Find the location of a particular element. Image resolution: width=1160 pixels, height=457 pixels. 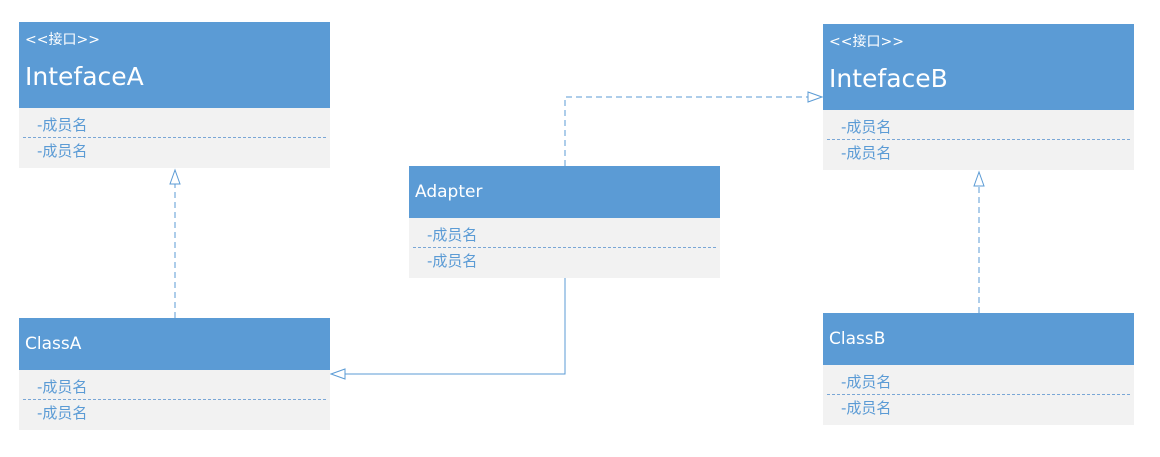

adapter-members: -成员名 -成员名 is located at coordinates (564, 248).